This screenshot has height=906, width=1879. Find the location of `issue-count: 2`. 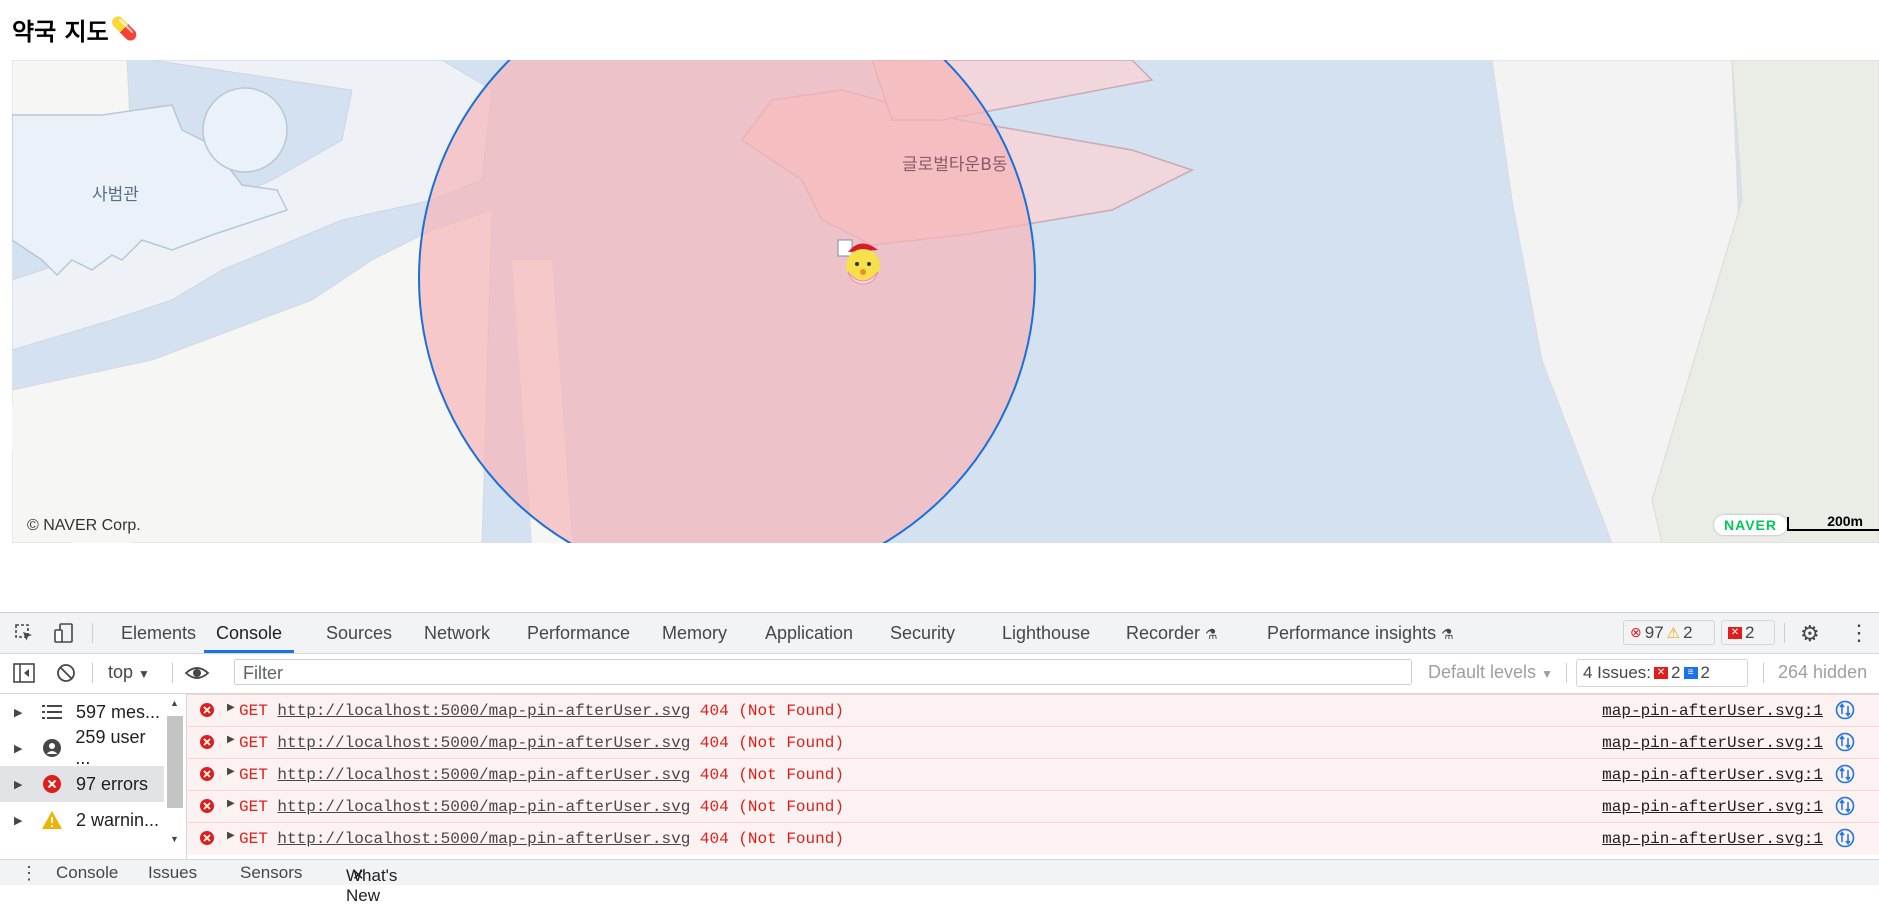

issue-count: 2 is located at coordinates (1750, 632).